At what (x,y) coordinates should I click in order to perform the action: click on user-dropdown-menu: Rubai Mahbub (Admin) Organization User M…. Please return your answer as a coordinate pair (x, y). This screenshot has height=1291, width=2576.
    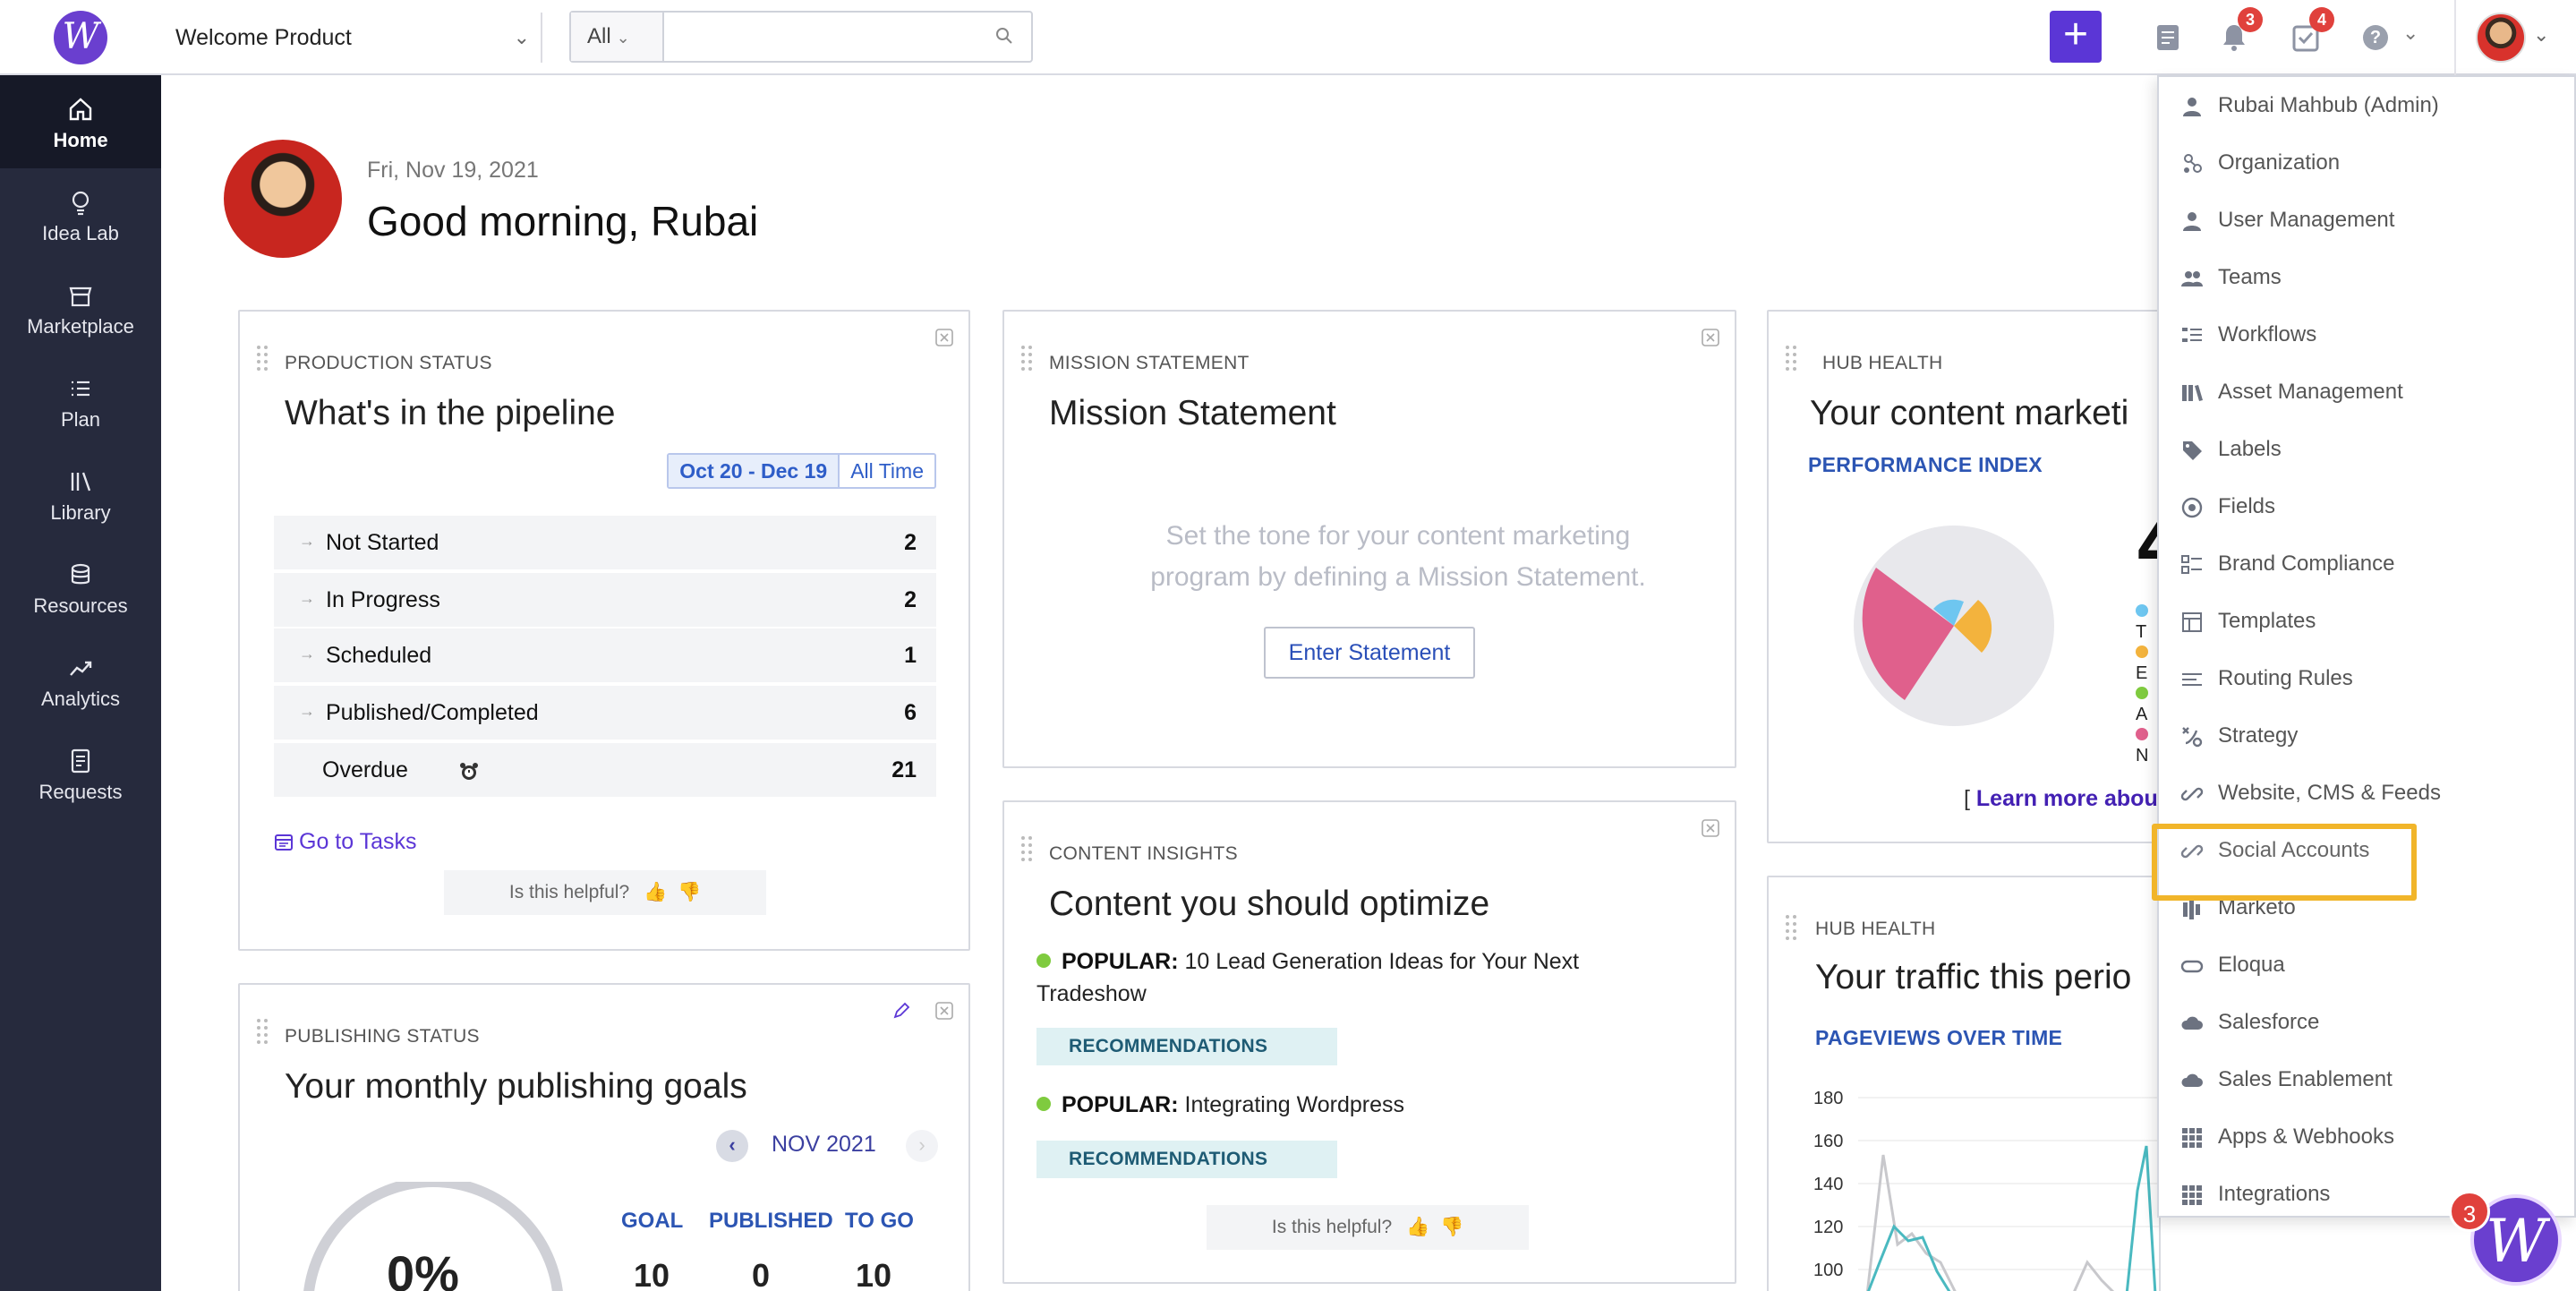
    Looking at the image, I should click on (2366, 647).